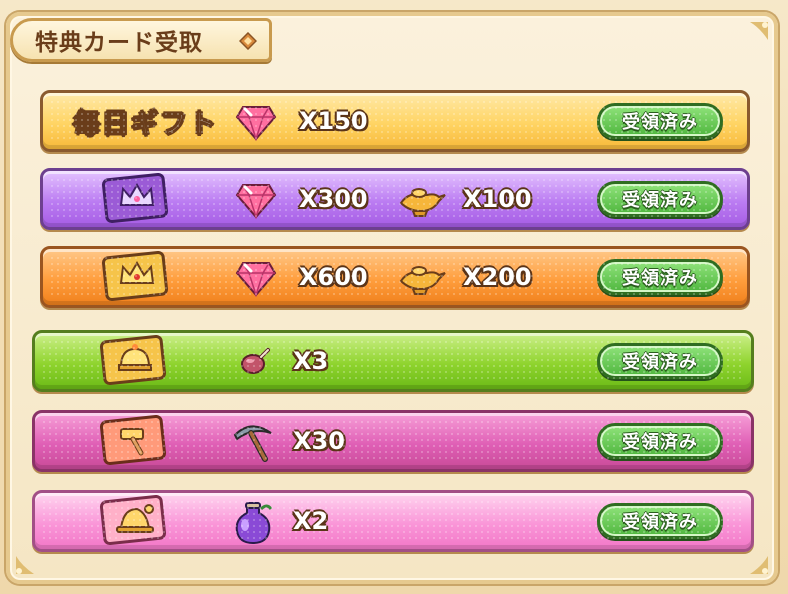 The image size is (788, 594). Describe the element at coordinates (497, 277) in the screenshot. I see `reward-amount: X200` at that location.